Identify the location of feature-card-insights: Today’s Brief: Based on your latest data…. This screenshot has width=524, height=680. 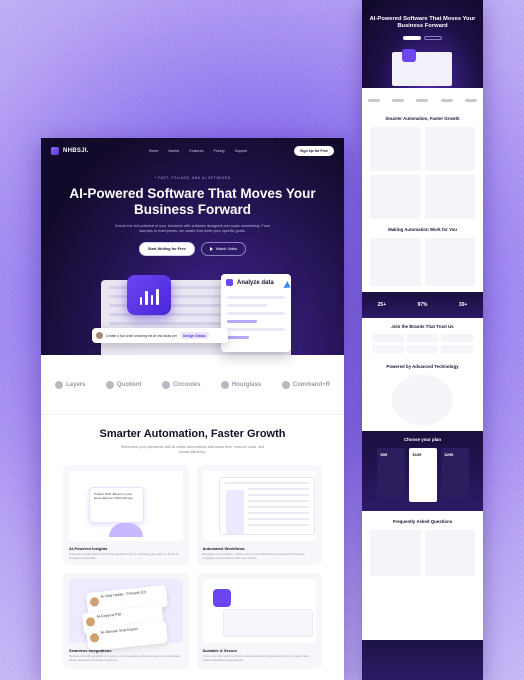
(126, 515).